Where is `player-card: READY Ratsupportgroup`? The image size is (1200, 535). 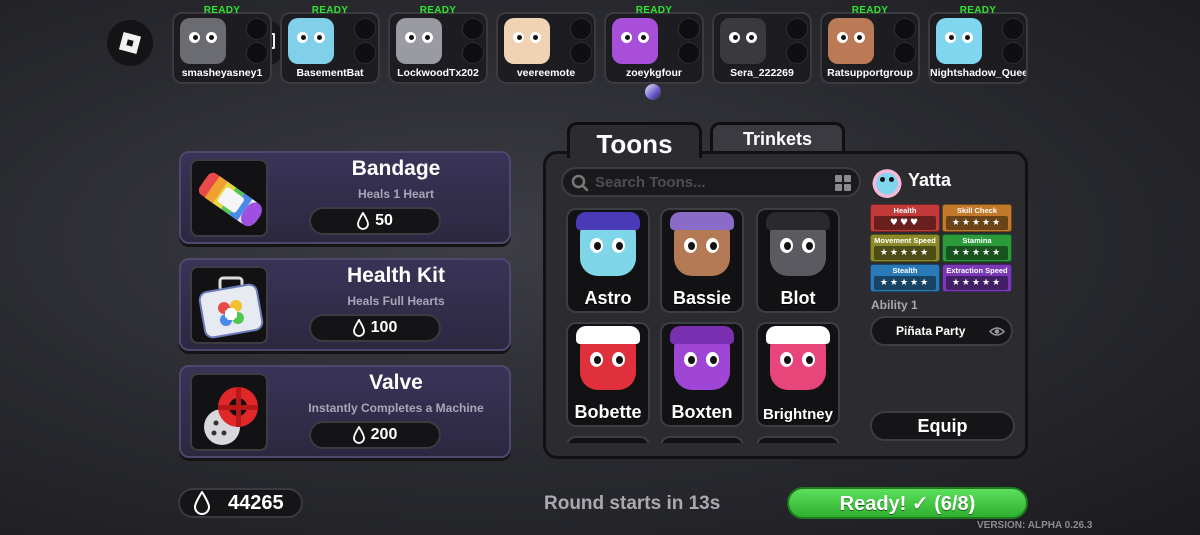
player-card: READY Ratsupportgroup is located at coordinates (870, 44).